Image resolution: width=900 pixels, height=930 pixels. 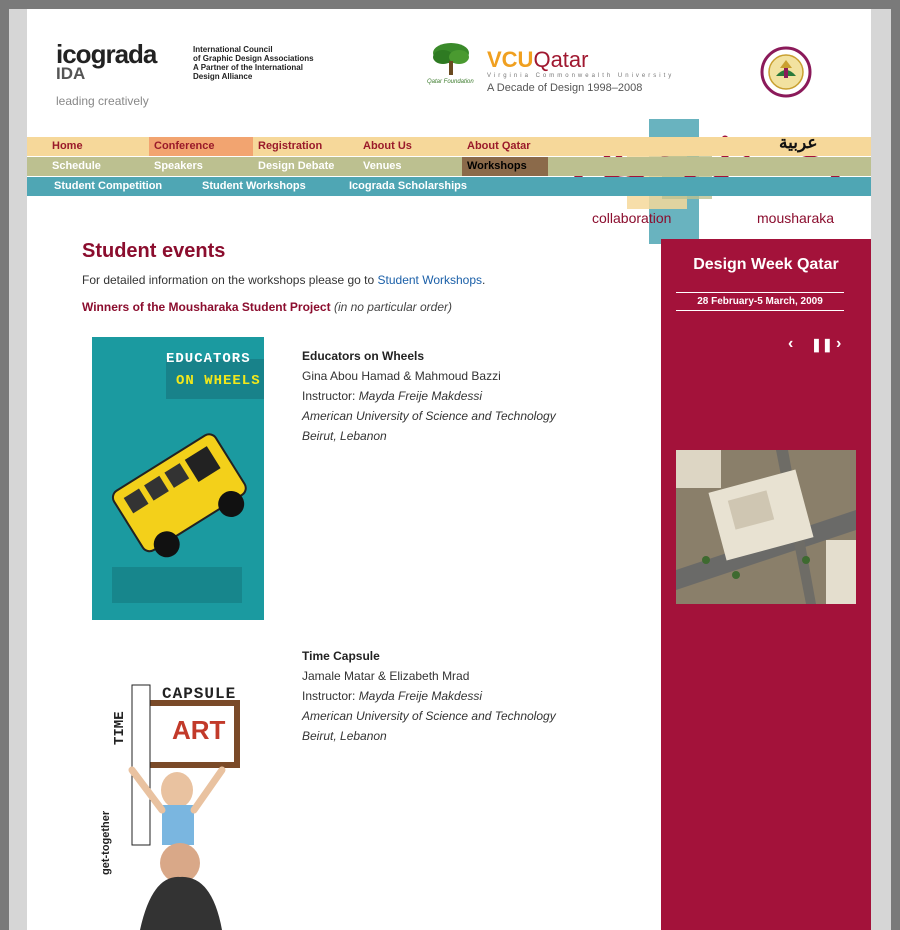 What do you see at coordinates (201, 166) in the screenshot?
I see `nav-speakers: Speakers` at bounding box center [201, 166].